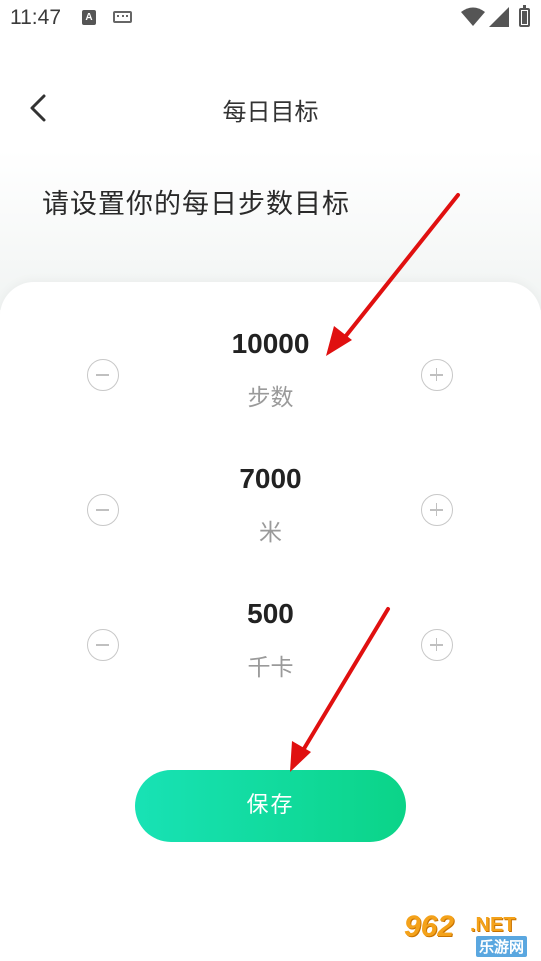  Describe the element at coordinates (437, 375) in the screenshot. I see `steps-increase-button` at that location.